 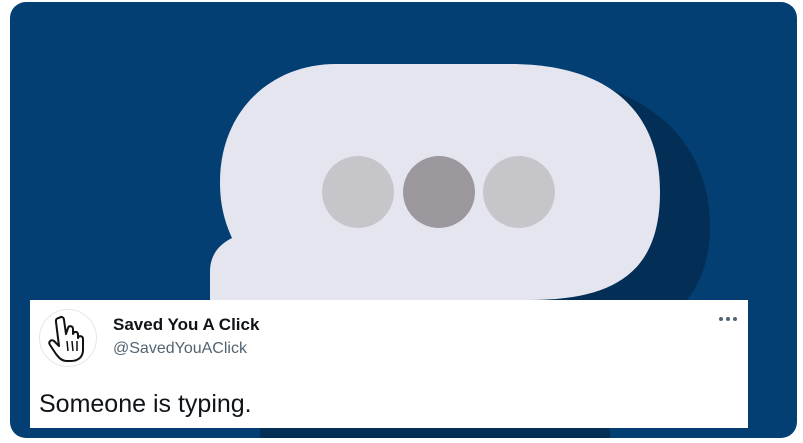 What do you see at coordinates (439, 192) in the screenshot?
I see `typing-dot-middle` at bounding box center [439, 192].